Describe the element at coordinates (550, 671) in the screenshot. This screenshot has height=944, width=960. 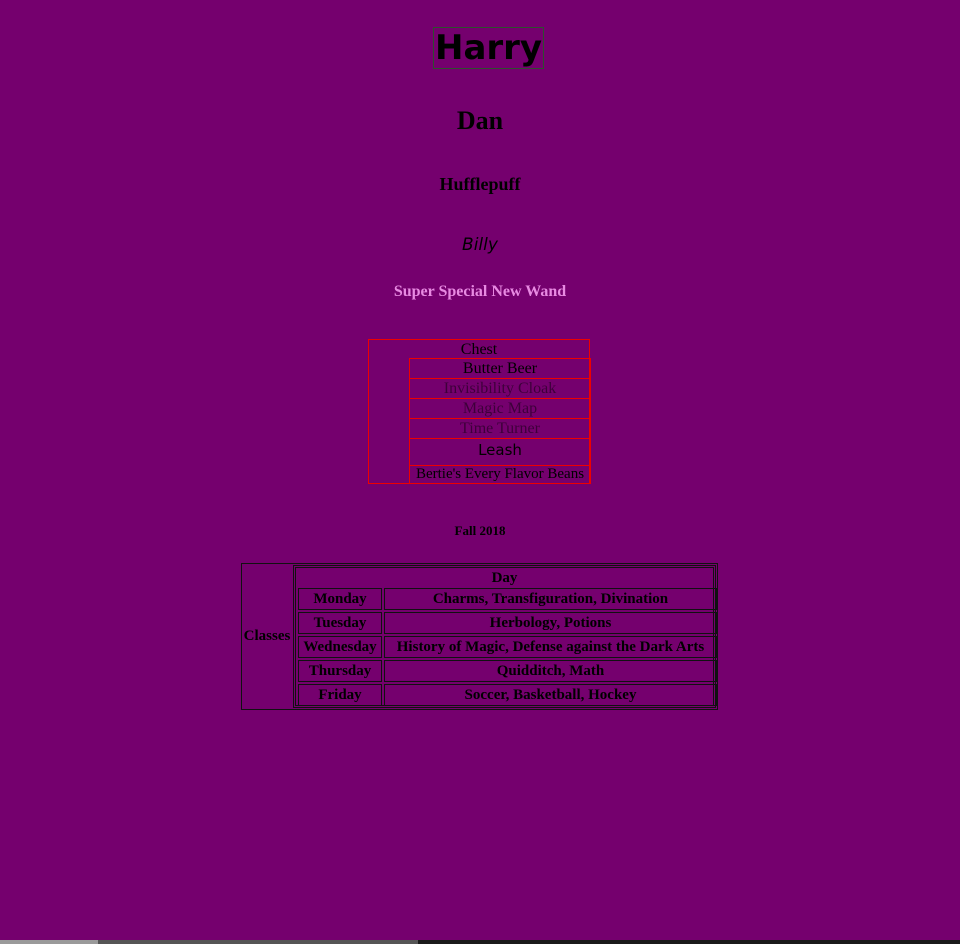
I see `subjects-cell: Quidditch, Math` at that location.